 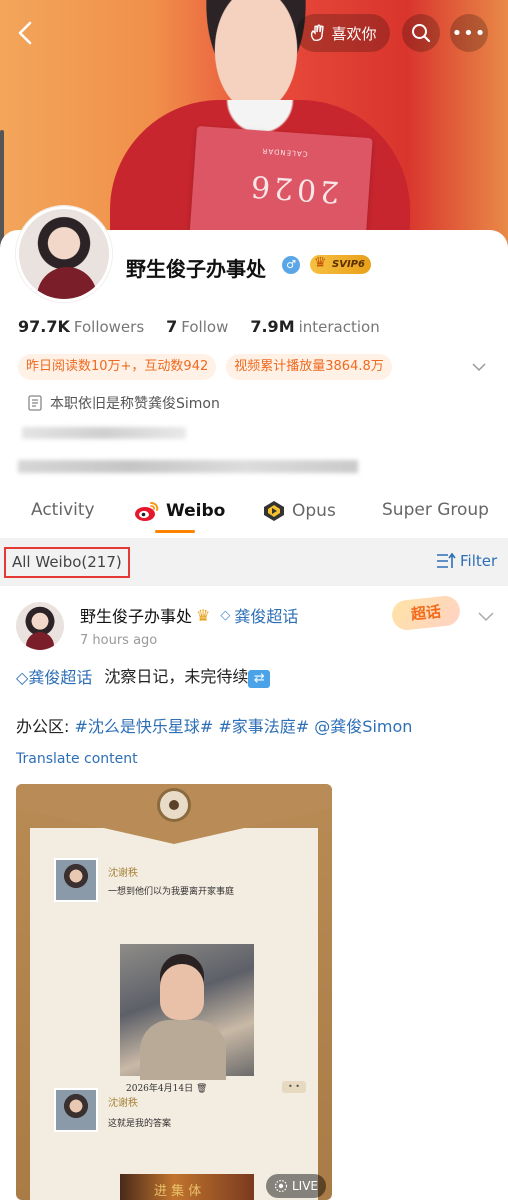 What do you see at coordinates (203, 615) in the screenshot?
I see `crown-icon: ♛` at bounding box center [203, 615].